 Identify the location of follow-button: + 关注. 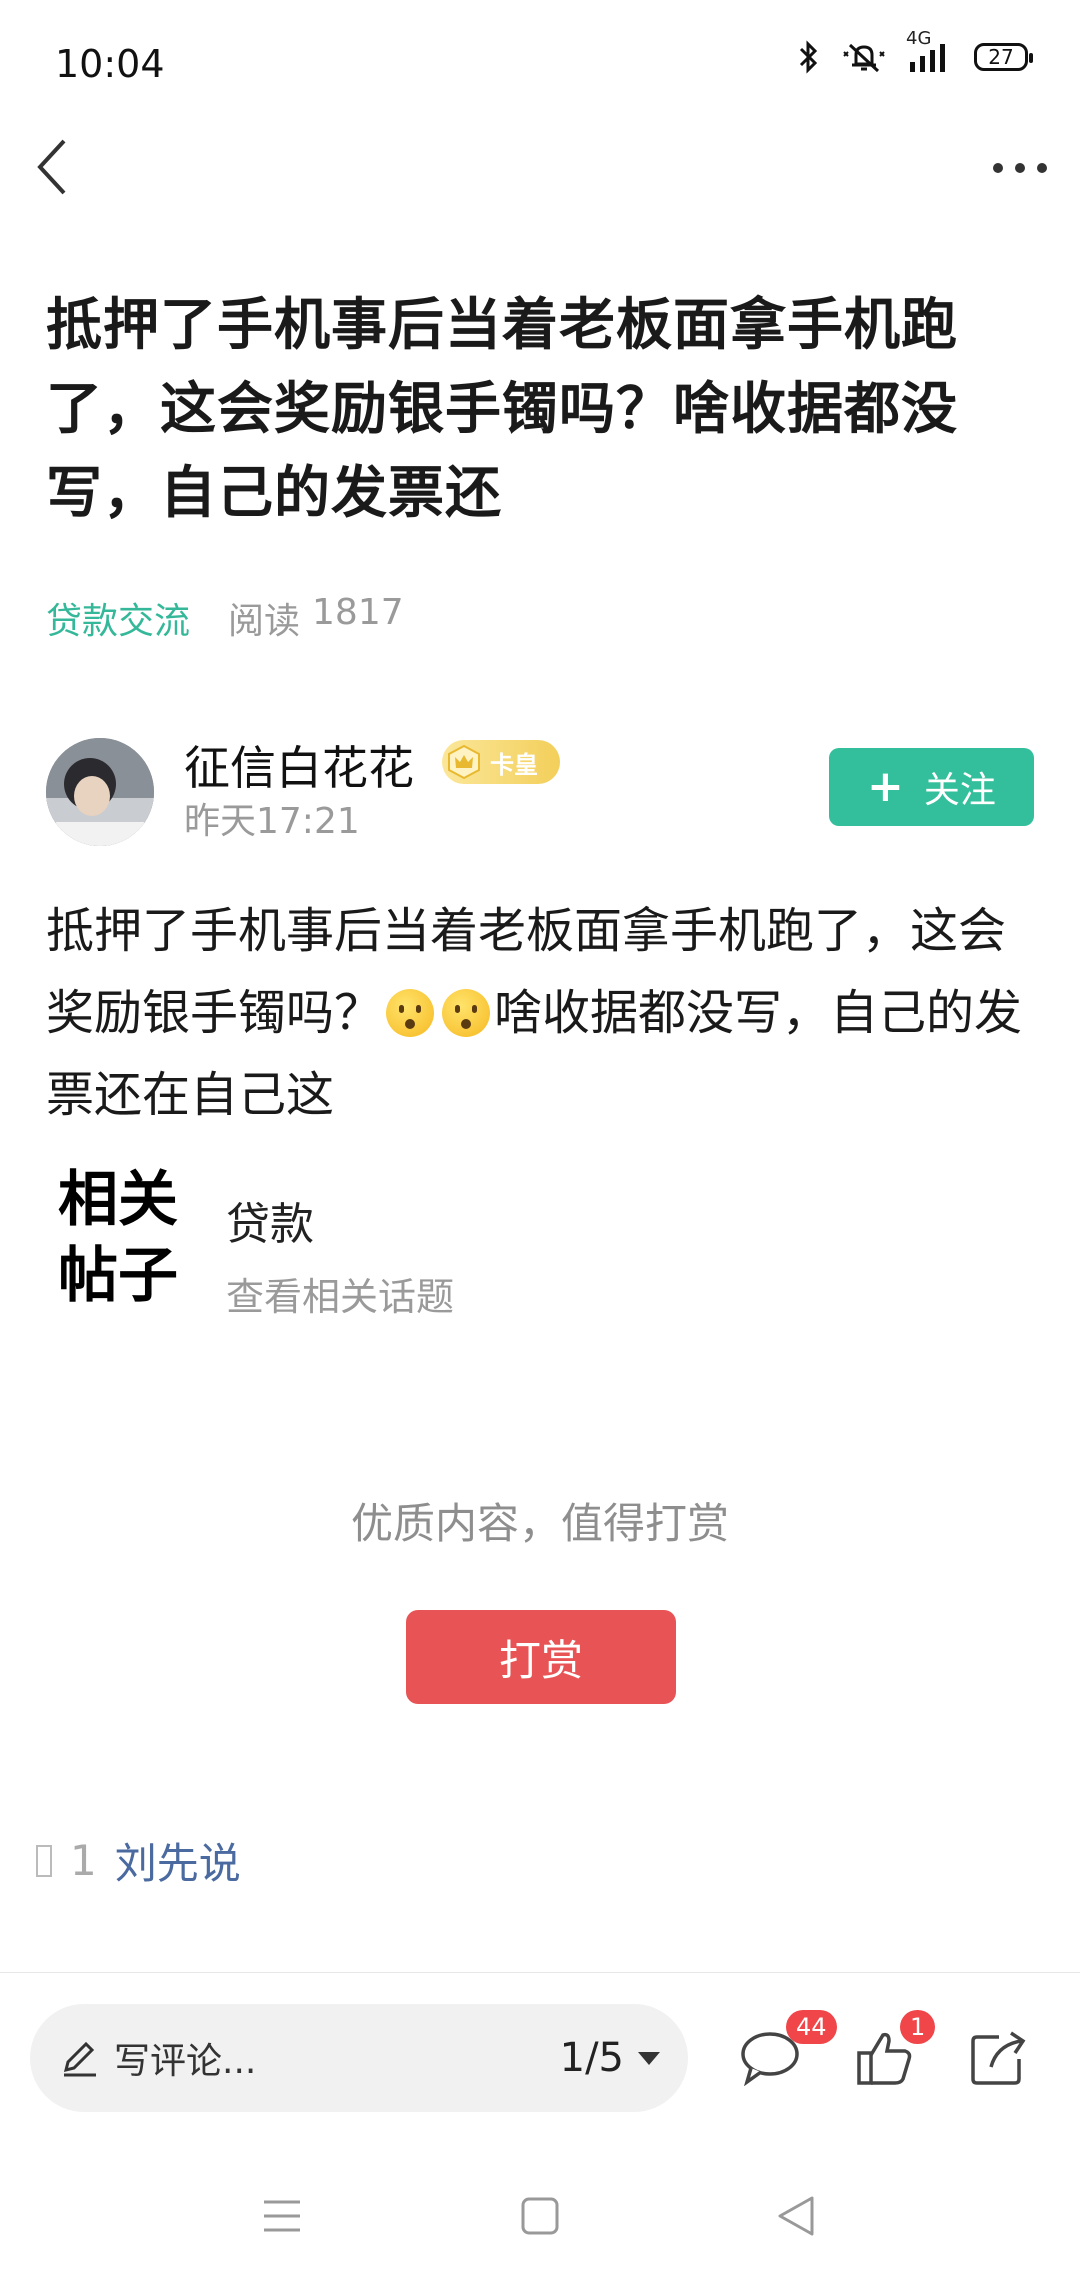
(931, 787).